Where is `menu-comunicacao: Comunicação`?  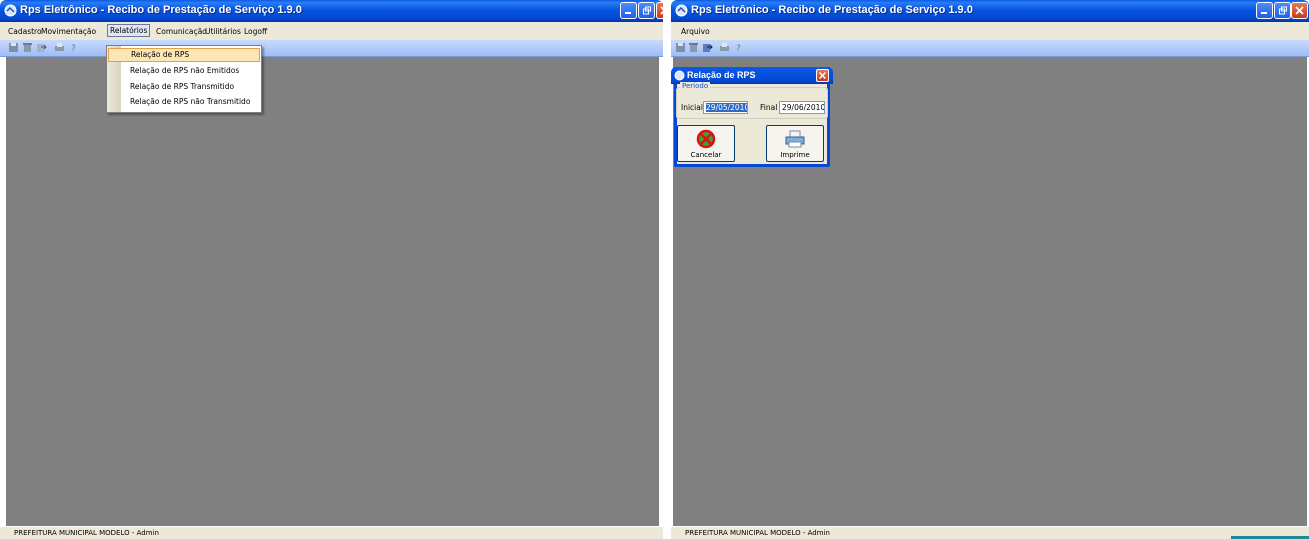
menu-comunicacao: Comunicação is located at coordinates (181, 31).